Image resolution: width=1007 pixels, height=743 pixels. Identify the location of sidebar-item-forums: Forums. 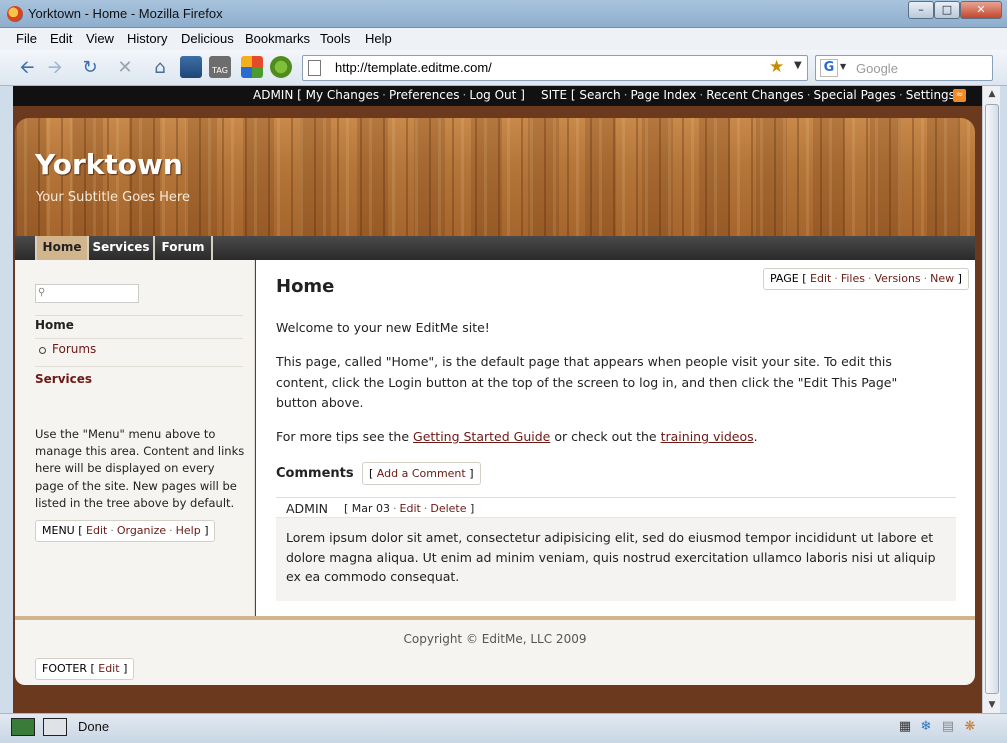
(74, 349).